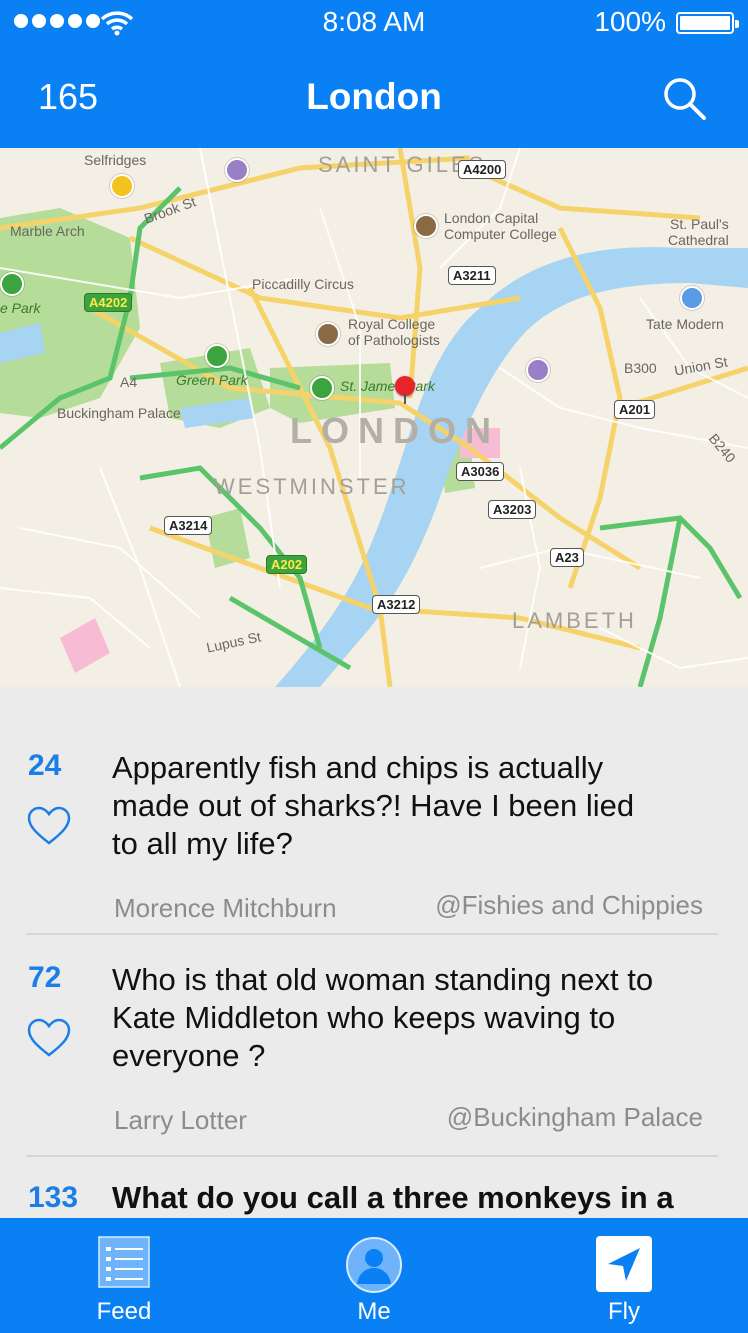  What do you see at coordinates (374, 96) in the screenshot?
I see `page-title: London` at bounding box center [374, 96].